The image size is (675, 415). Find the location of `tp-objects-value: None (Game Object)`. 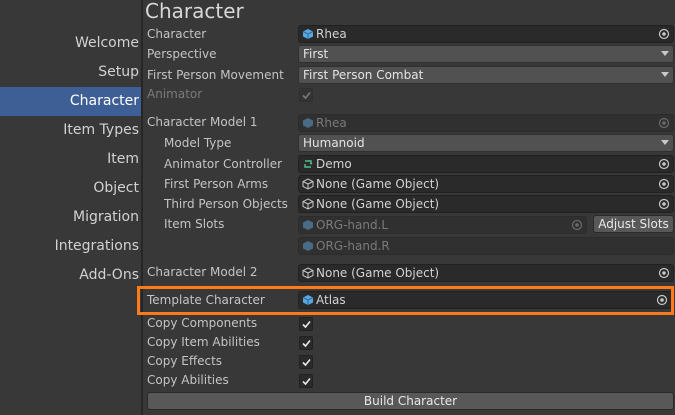

tp-objects-value: None (Game Object) is located at coordinates (378, 204).